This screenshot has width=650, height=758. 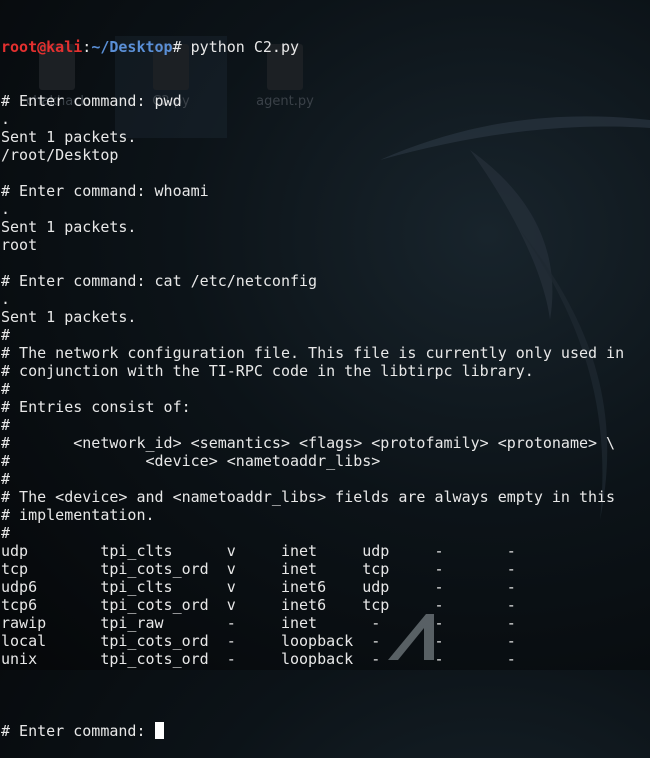 What do you see at coordinates (159, 281) in the screenshot?
I see `output-line: # Enter command: cat /etc/netconfig` at bounding box center [159, 281].